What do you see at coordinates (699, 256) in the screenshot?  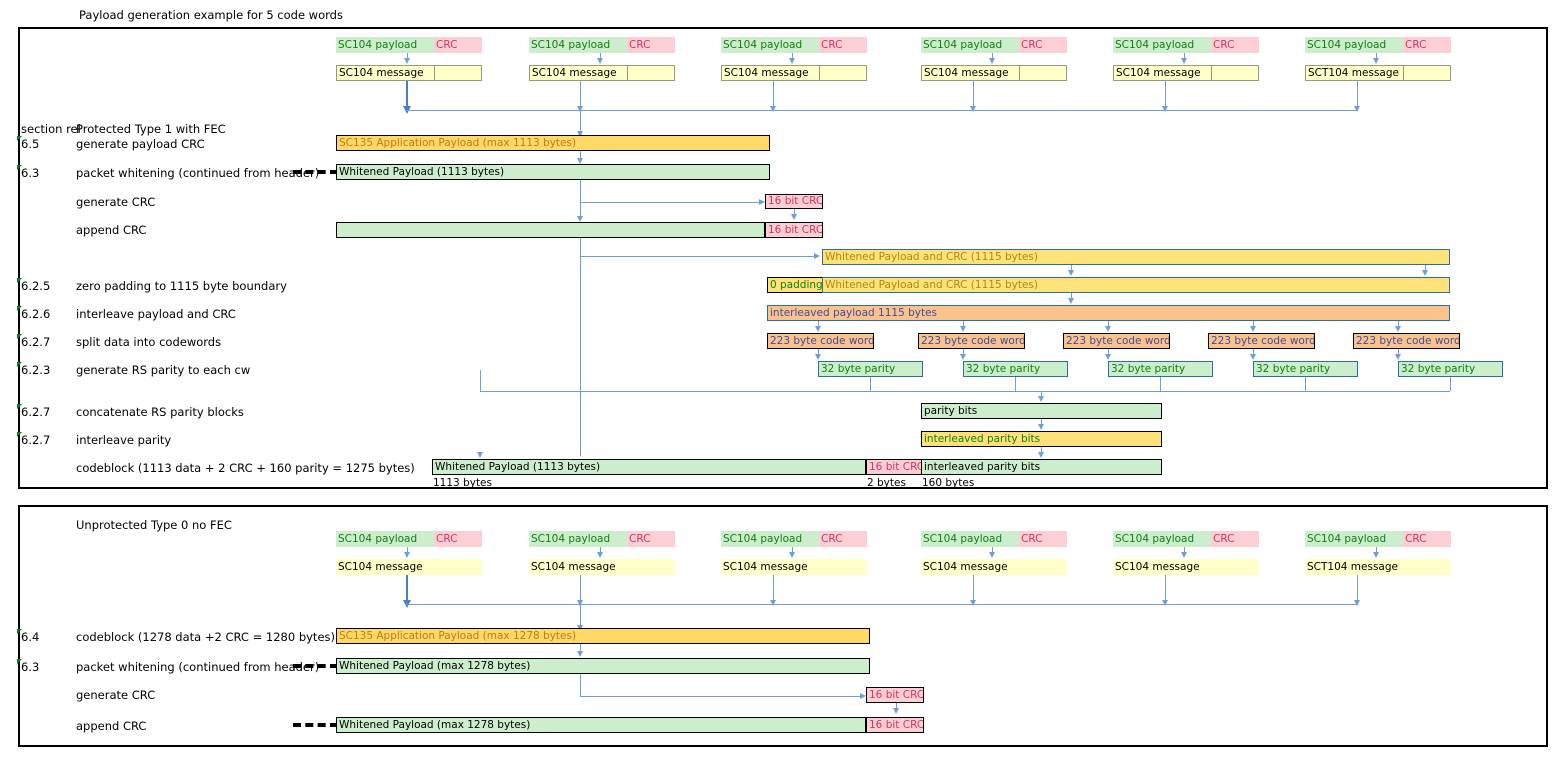 I see `connector-h` at bounding box center [699, 256].